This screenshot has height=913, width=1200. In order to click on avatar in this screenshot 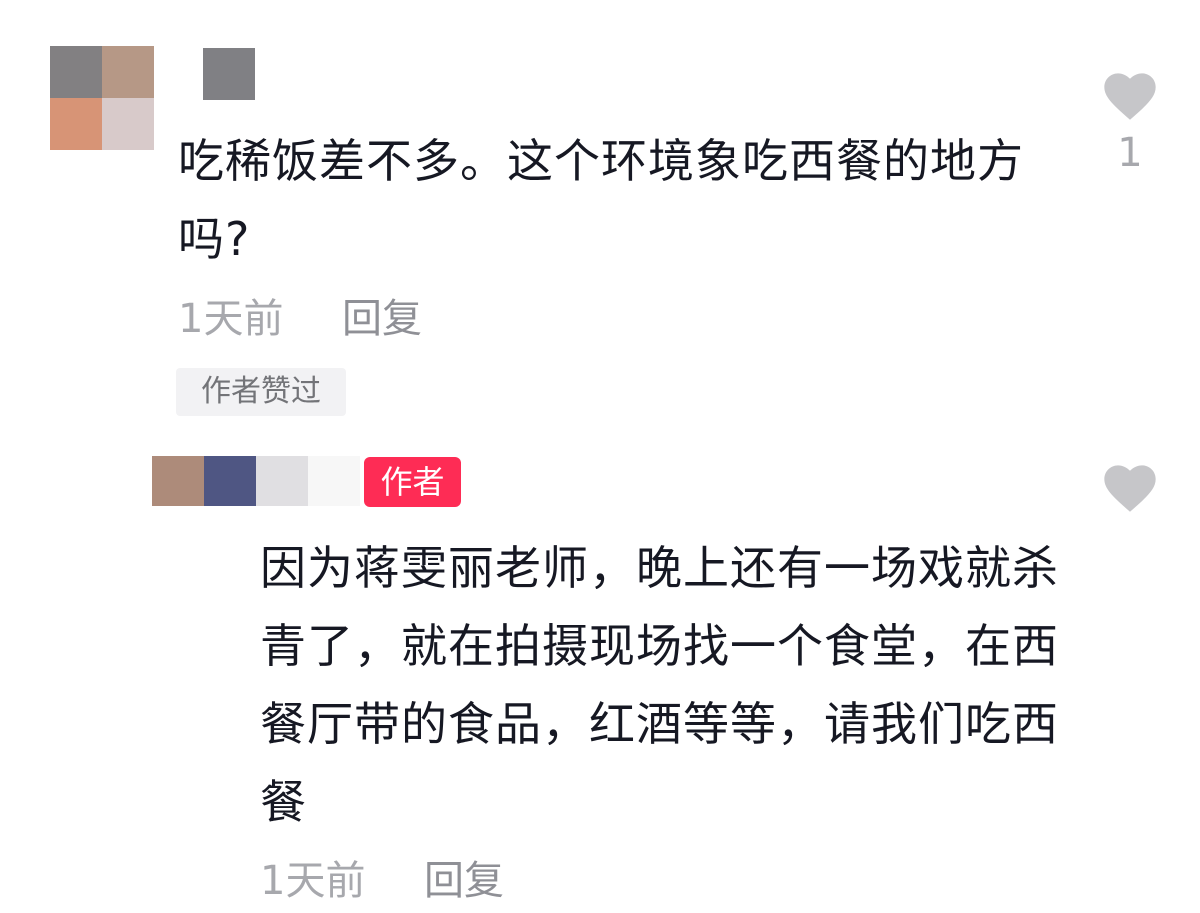, I will do `click(102, 98)`.